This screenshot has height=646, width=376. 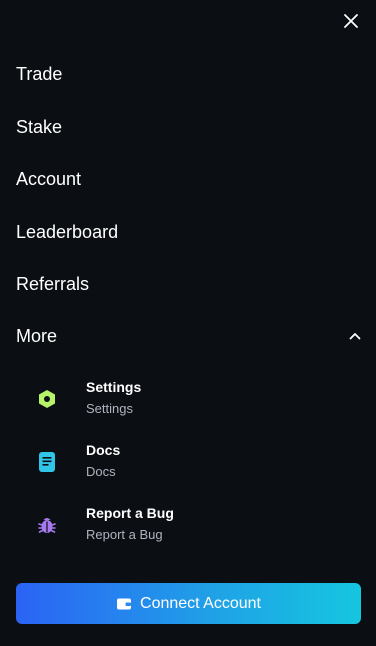 I want to click on menu-item-leaderboard: Leaderboard, so click(x=67, y=232).